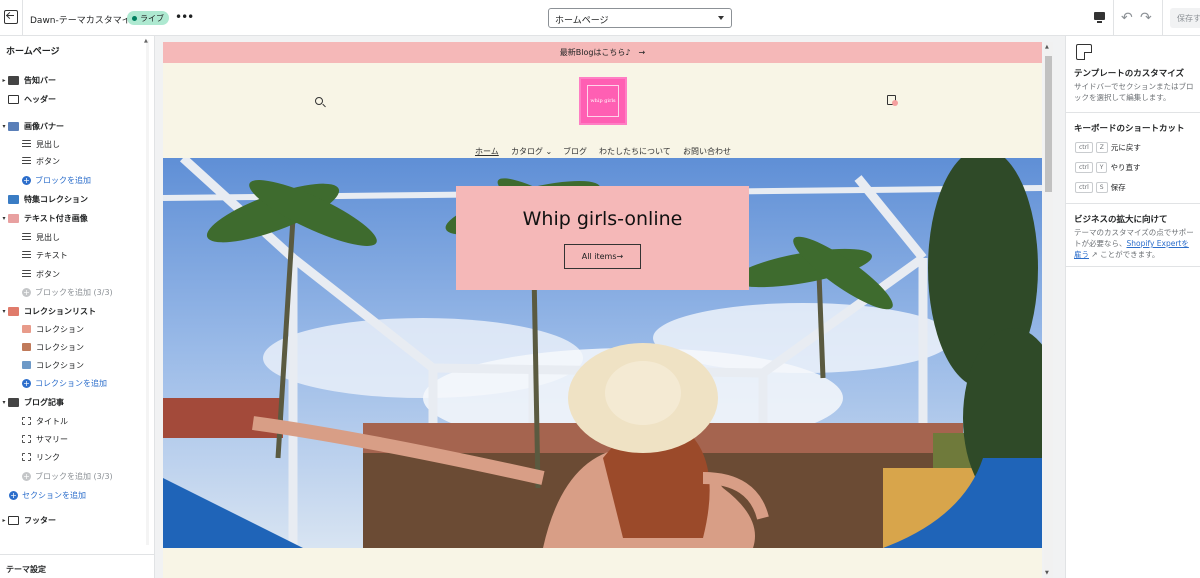 This screenshot has width=1200, height=578. Describe the element at coordinates (1094, 254) in the screenshot. I see `external-link-icon: ↗` at that location.